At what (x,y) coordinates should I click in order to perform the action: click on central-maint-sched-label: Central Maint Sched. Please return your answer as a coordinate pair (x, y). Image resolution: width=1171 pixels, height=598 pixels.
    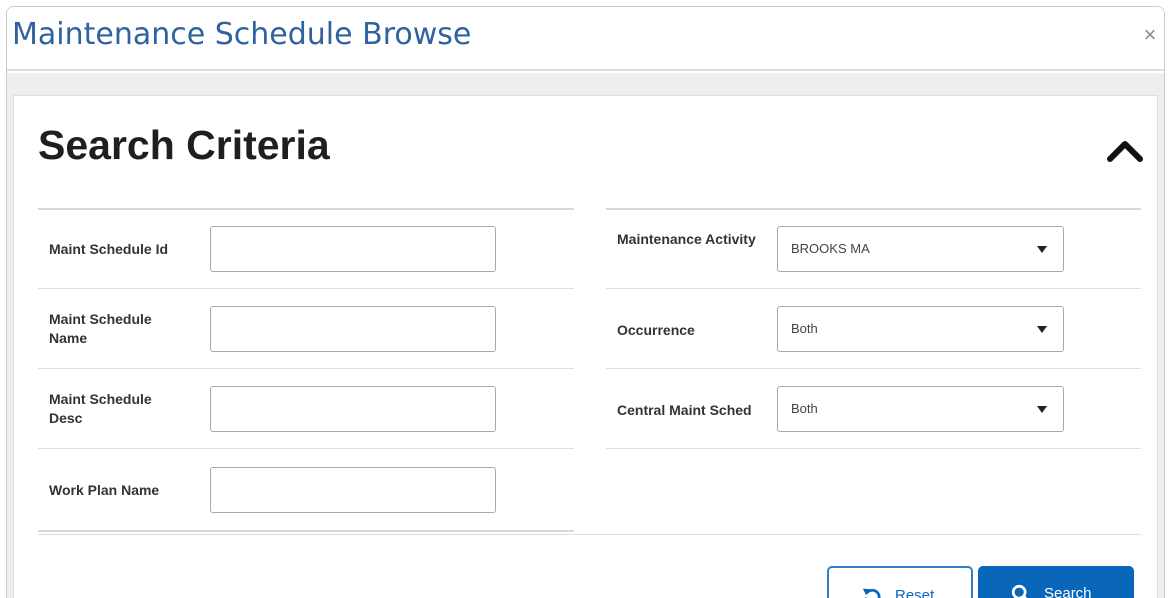
    Looking at the image, I should click on (684, 410).